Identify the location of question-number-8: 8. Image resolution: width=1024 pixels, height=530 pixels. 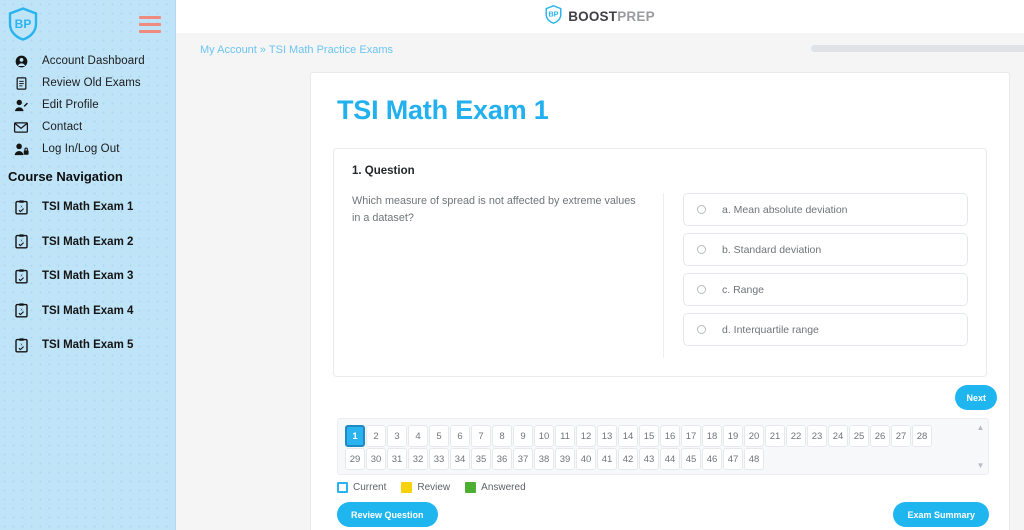
(502, 436).